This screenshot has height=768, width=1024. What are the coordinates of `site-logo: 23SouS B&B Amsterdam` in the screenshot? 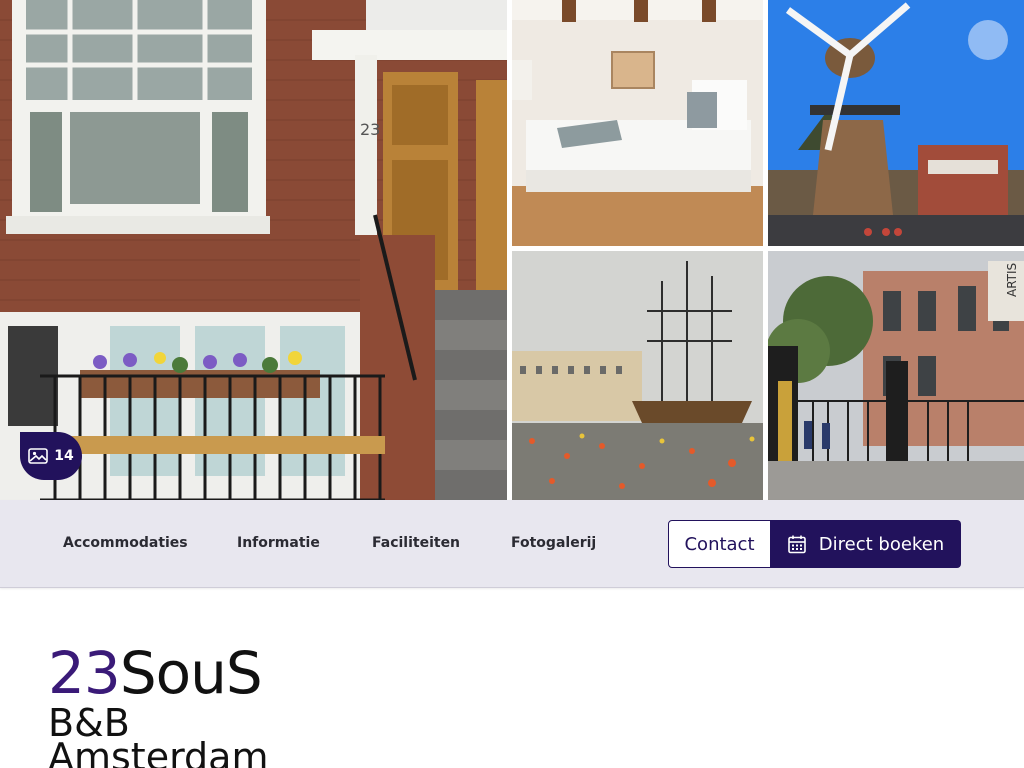 It's located at (198, 704).